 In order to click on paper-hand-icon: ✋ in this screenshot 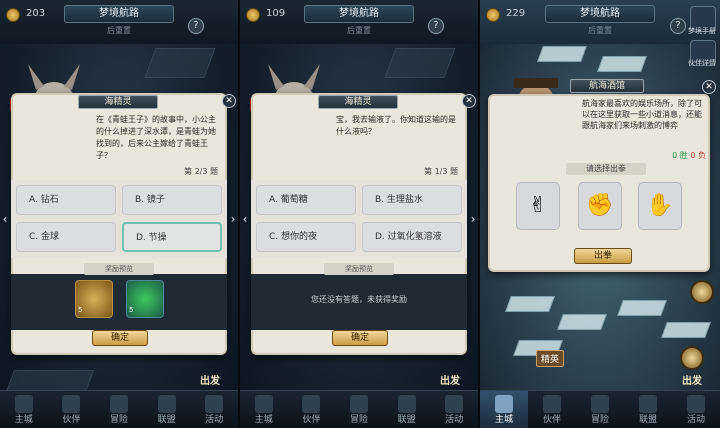, I will do `click(660, 206)`.